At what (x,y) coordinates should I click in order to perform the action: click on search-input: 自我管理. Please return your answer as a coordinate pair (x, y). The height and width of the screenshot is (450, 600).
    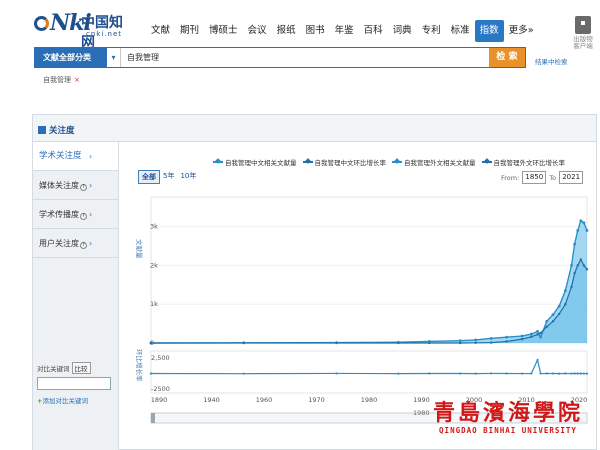
    Looking at the image, I should click on (305, 57).